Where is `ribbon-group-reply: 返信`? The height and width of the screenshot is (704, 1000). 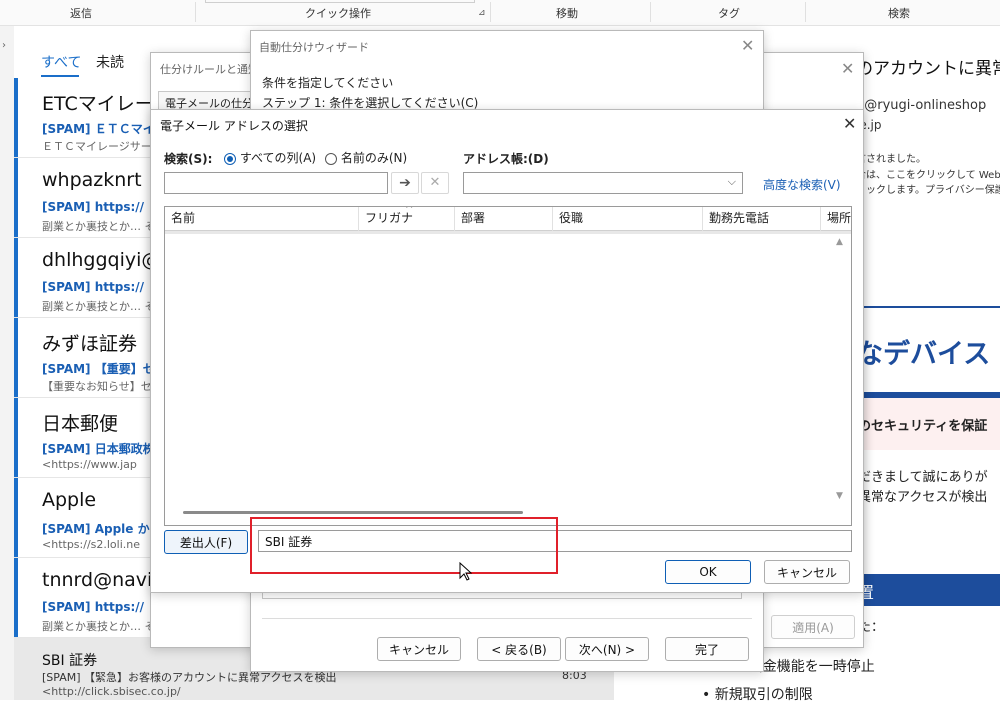
ribbon-group-reply: 返信 is located at coordinates (81, 13).